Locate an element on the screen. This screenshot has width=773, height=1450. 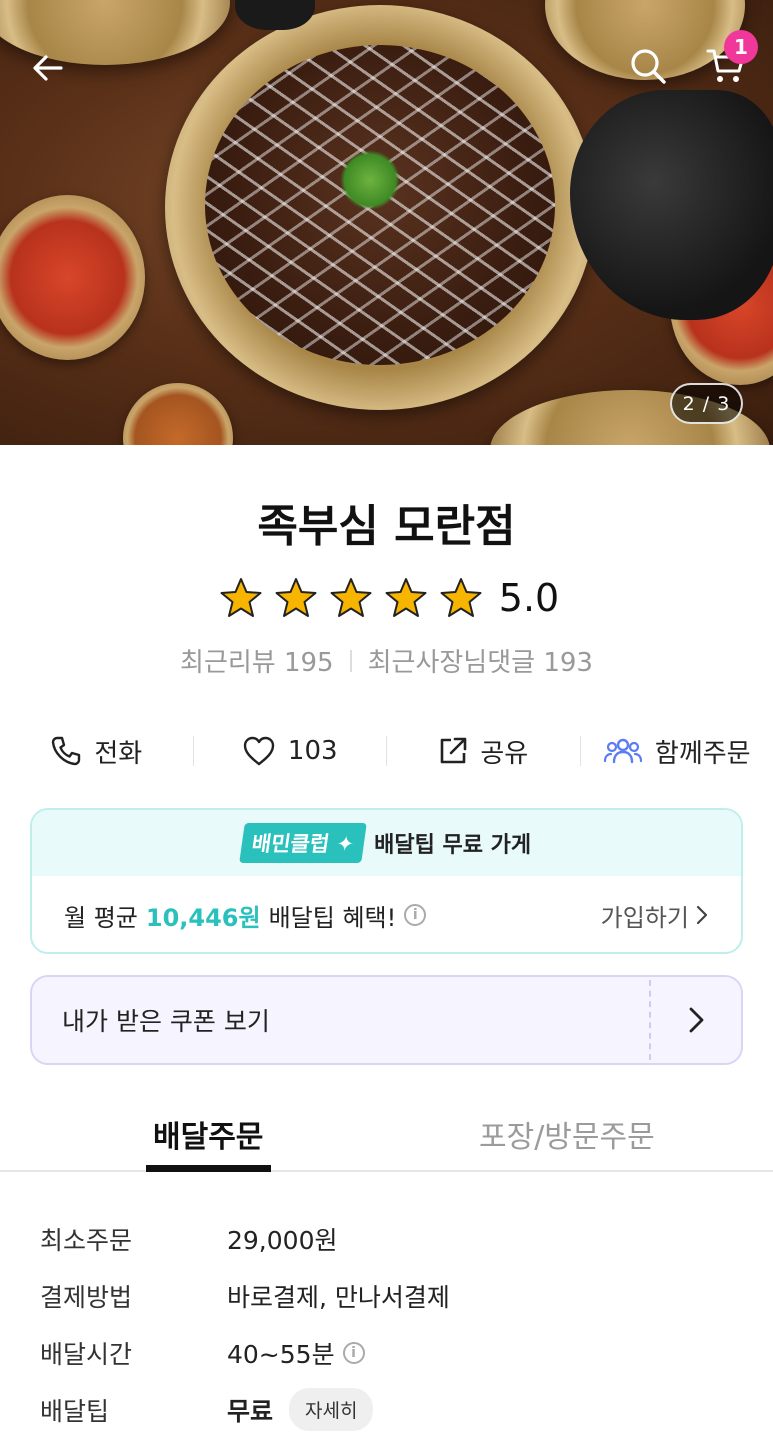
tab-pickup-label: 포장/방문주문 is located at coordinates (567, 1137).